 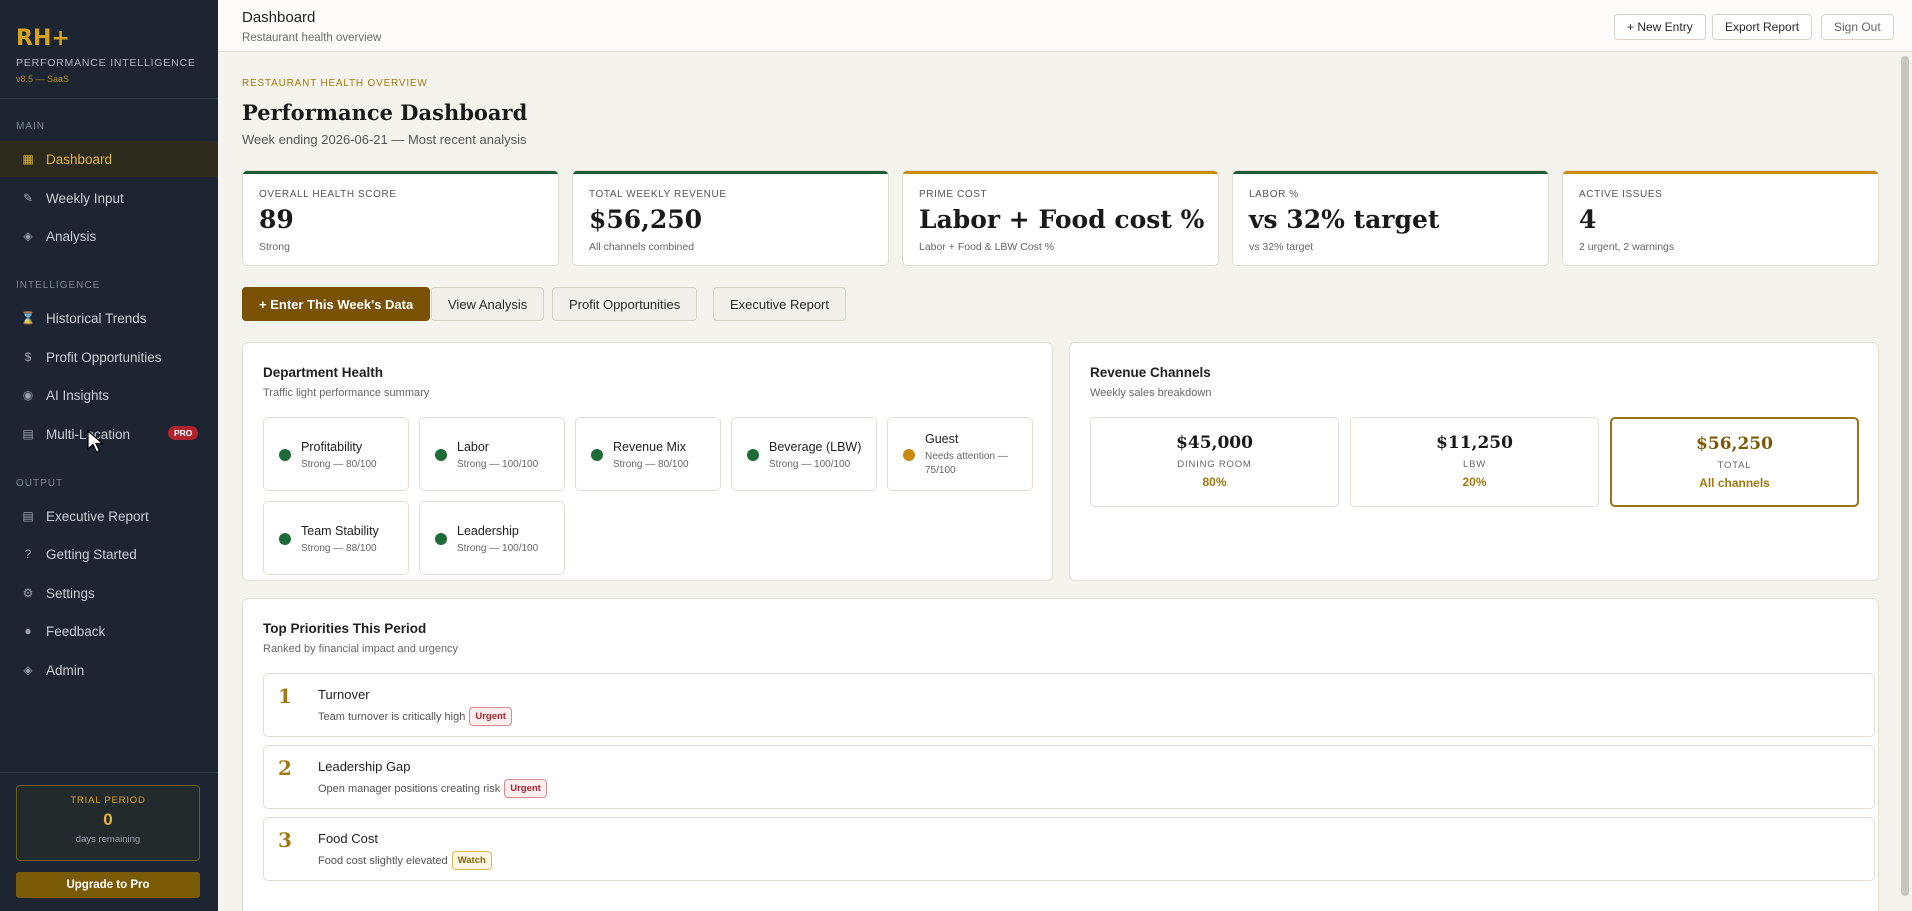 I want to click on kpi-sub: 2 urgent, 2 warnings, so click(x=1627, y=247).